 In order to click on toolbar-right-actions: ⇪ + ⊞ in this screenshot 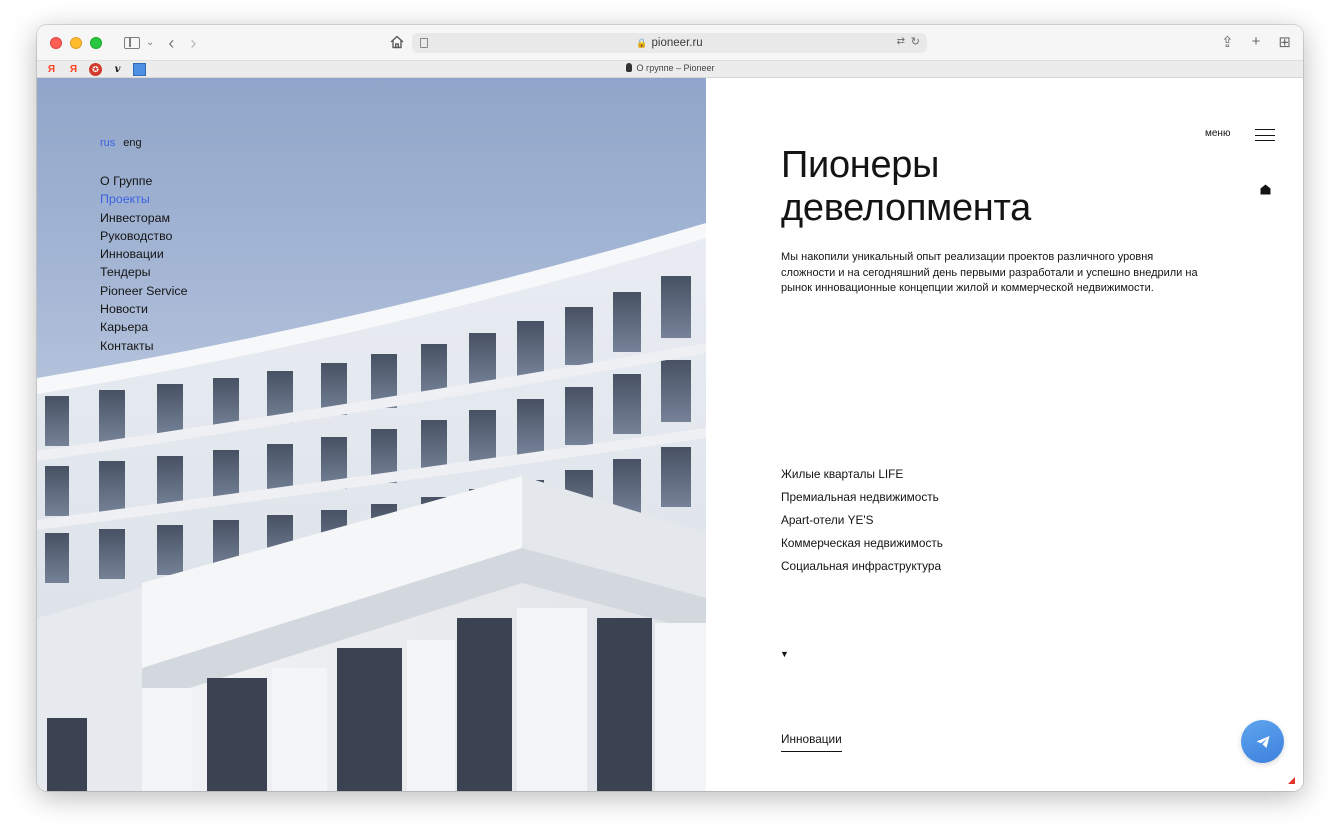, I will do `click(1256, 42)`.